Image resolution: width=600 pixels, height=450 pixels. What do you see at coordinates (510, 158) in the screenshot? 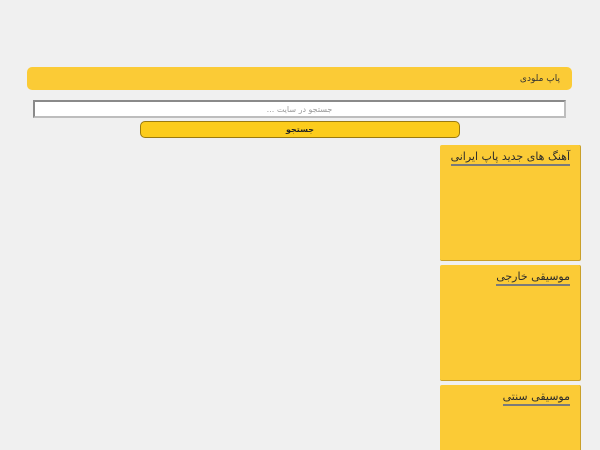
I see `category-title: آهنگ های جدید پاپ ایرانی` at bounding box center [510, 158].